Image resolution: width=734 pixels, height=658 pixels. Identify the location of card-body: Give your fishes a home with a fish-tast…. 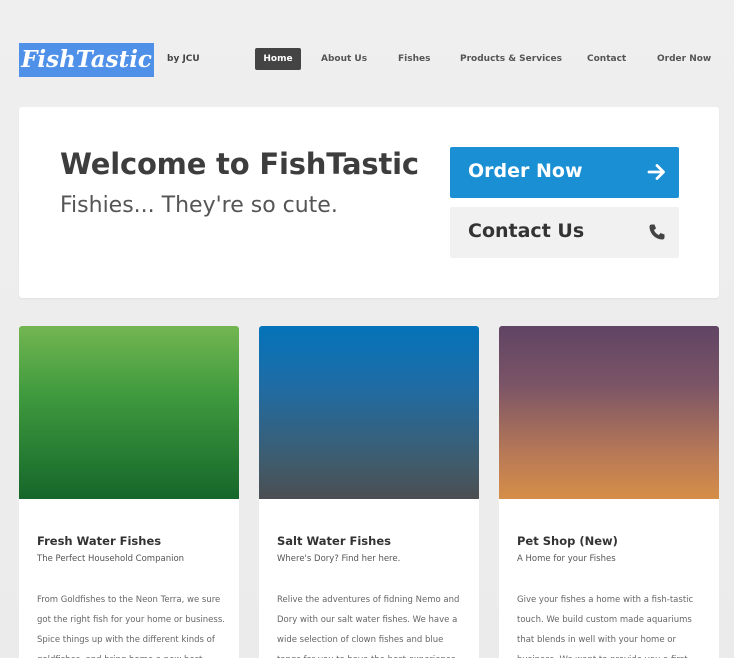
(605, 626).